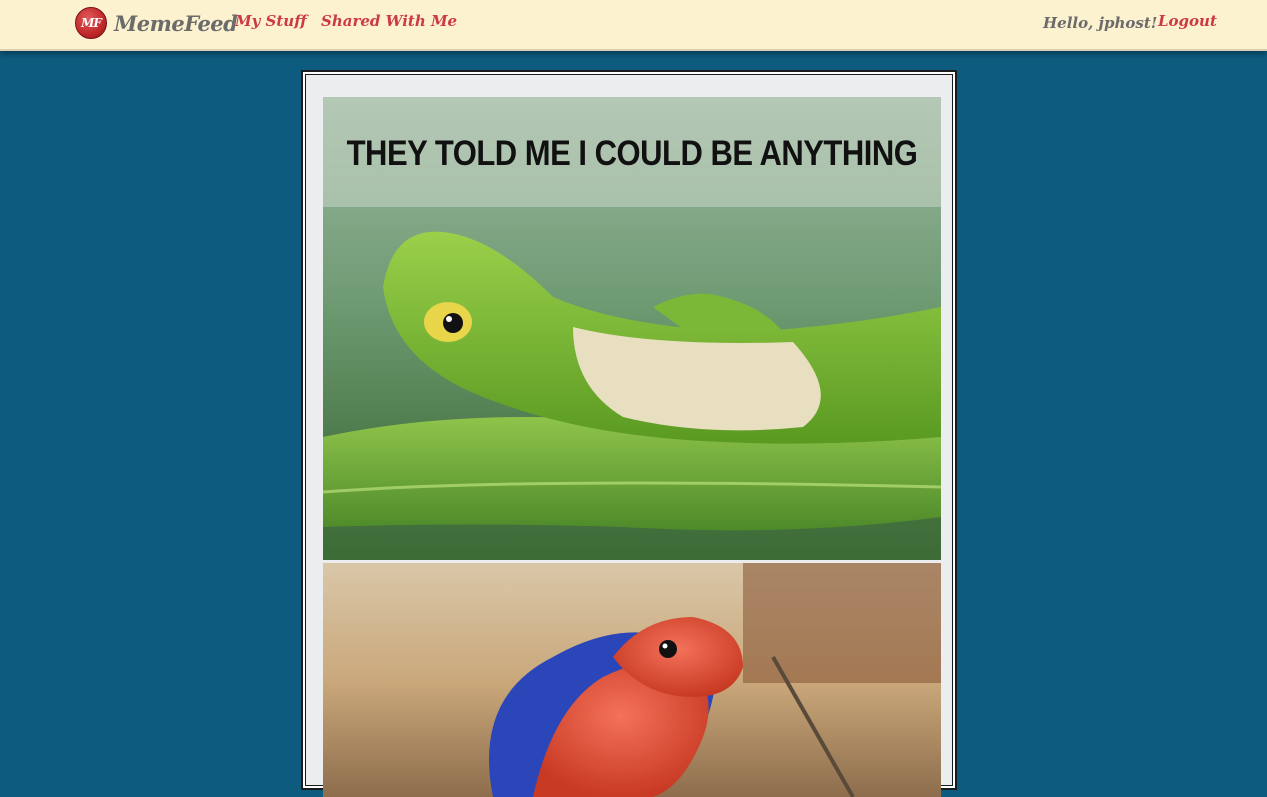 The height and width of the screenshot is (797, 1267). What do you see at coordinates (1187, 21) in the screenshot?
I see `logout-link: Logout` at bounding box center [1187, 21].